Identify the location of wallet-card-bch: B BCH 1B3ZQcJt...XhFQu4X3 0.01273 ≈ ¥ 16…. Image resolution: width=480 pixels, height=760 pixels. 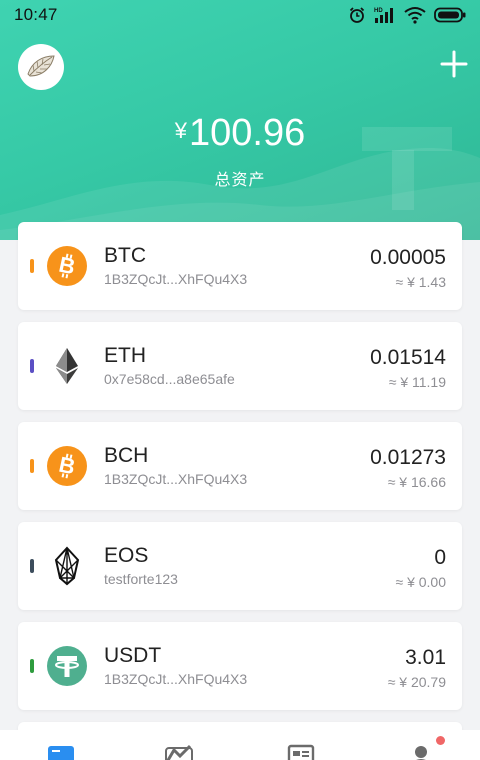
(240, 466).